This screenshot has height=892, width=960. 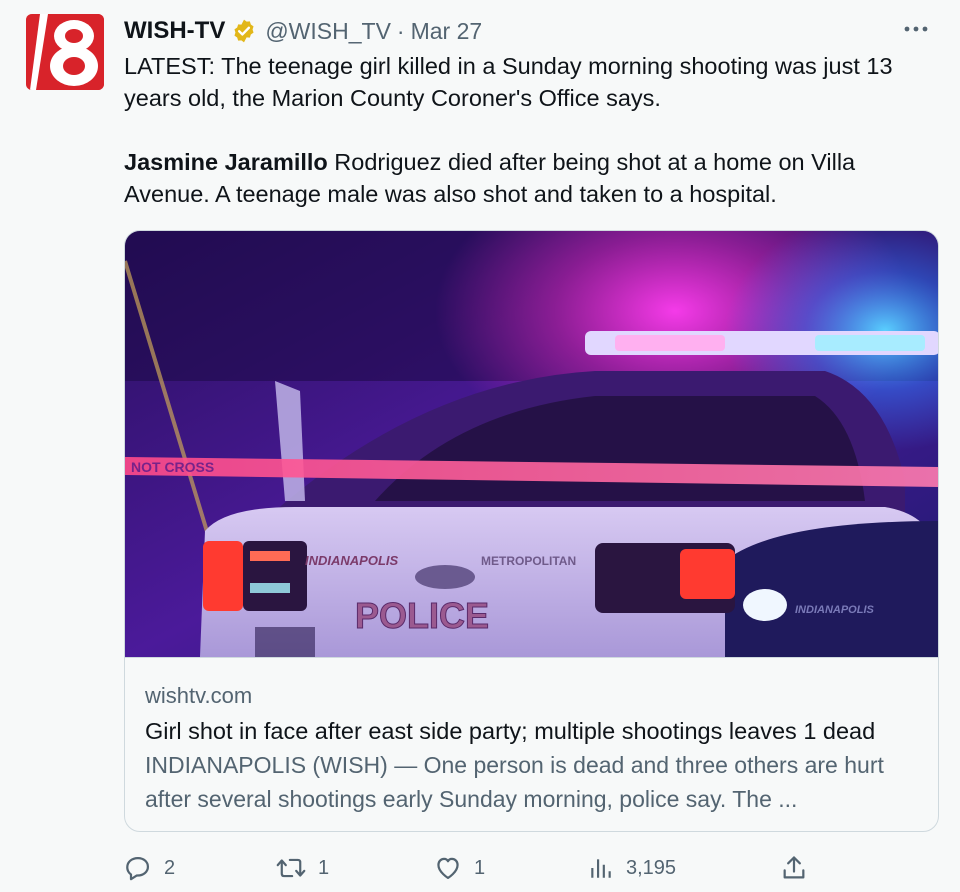 What do you see at coordinates (226, 162) in the screenshot?
I see `tweet-bold-name: Jasmine Jaramillo` at bounding box center [226, 162].